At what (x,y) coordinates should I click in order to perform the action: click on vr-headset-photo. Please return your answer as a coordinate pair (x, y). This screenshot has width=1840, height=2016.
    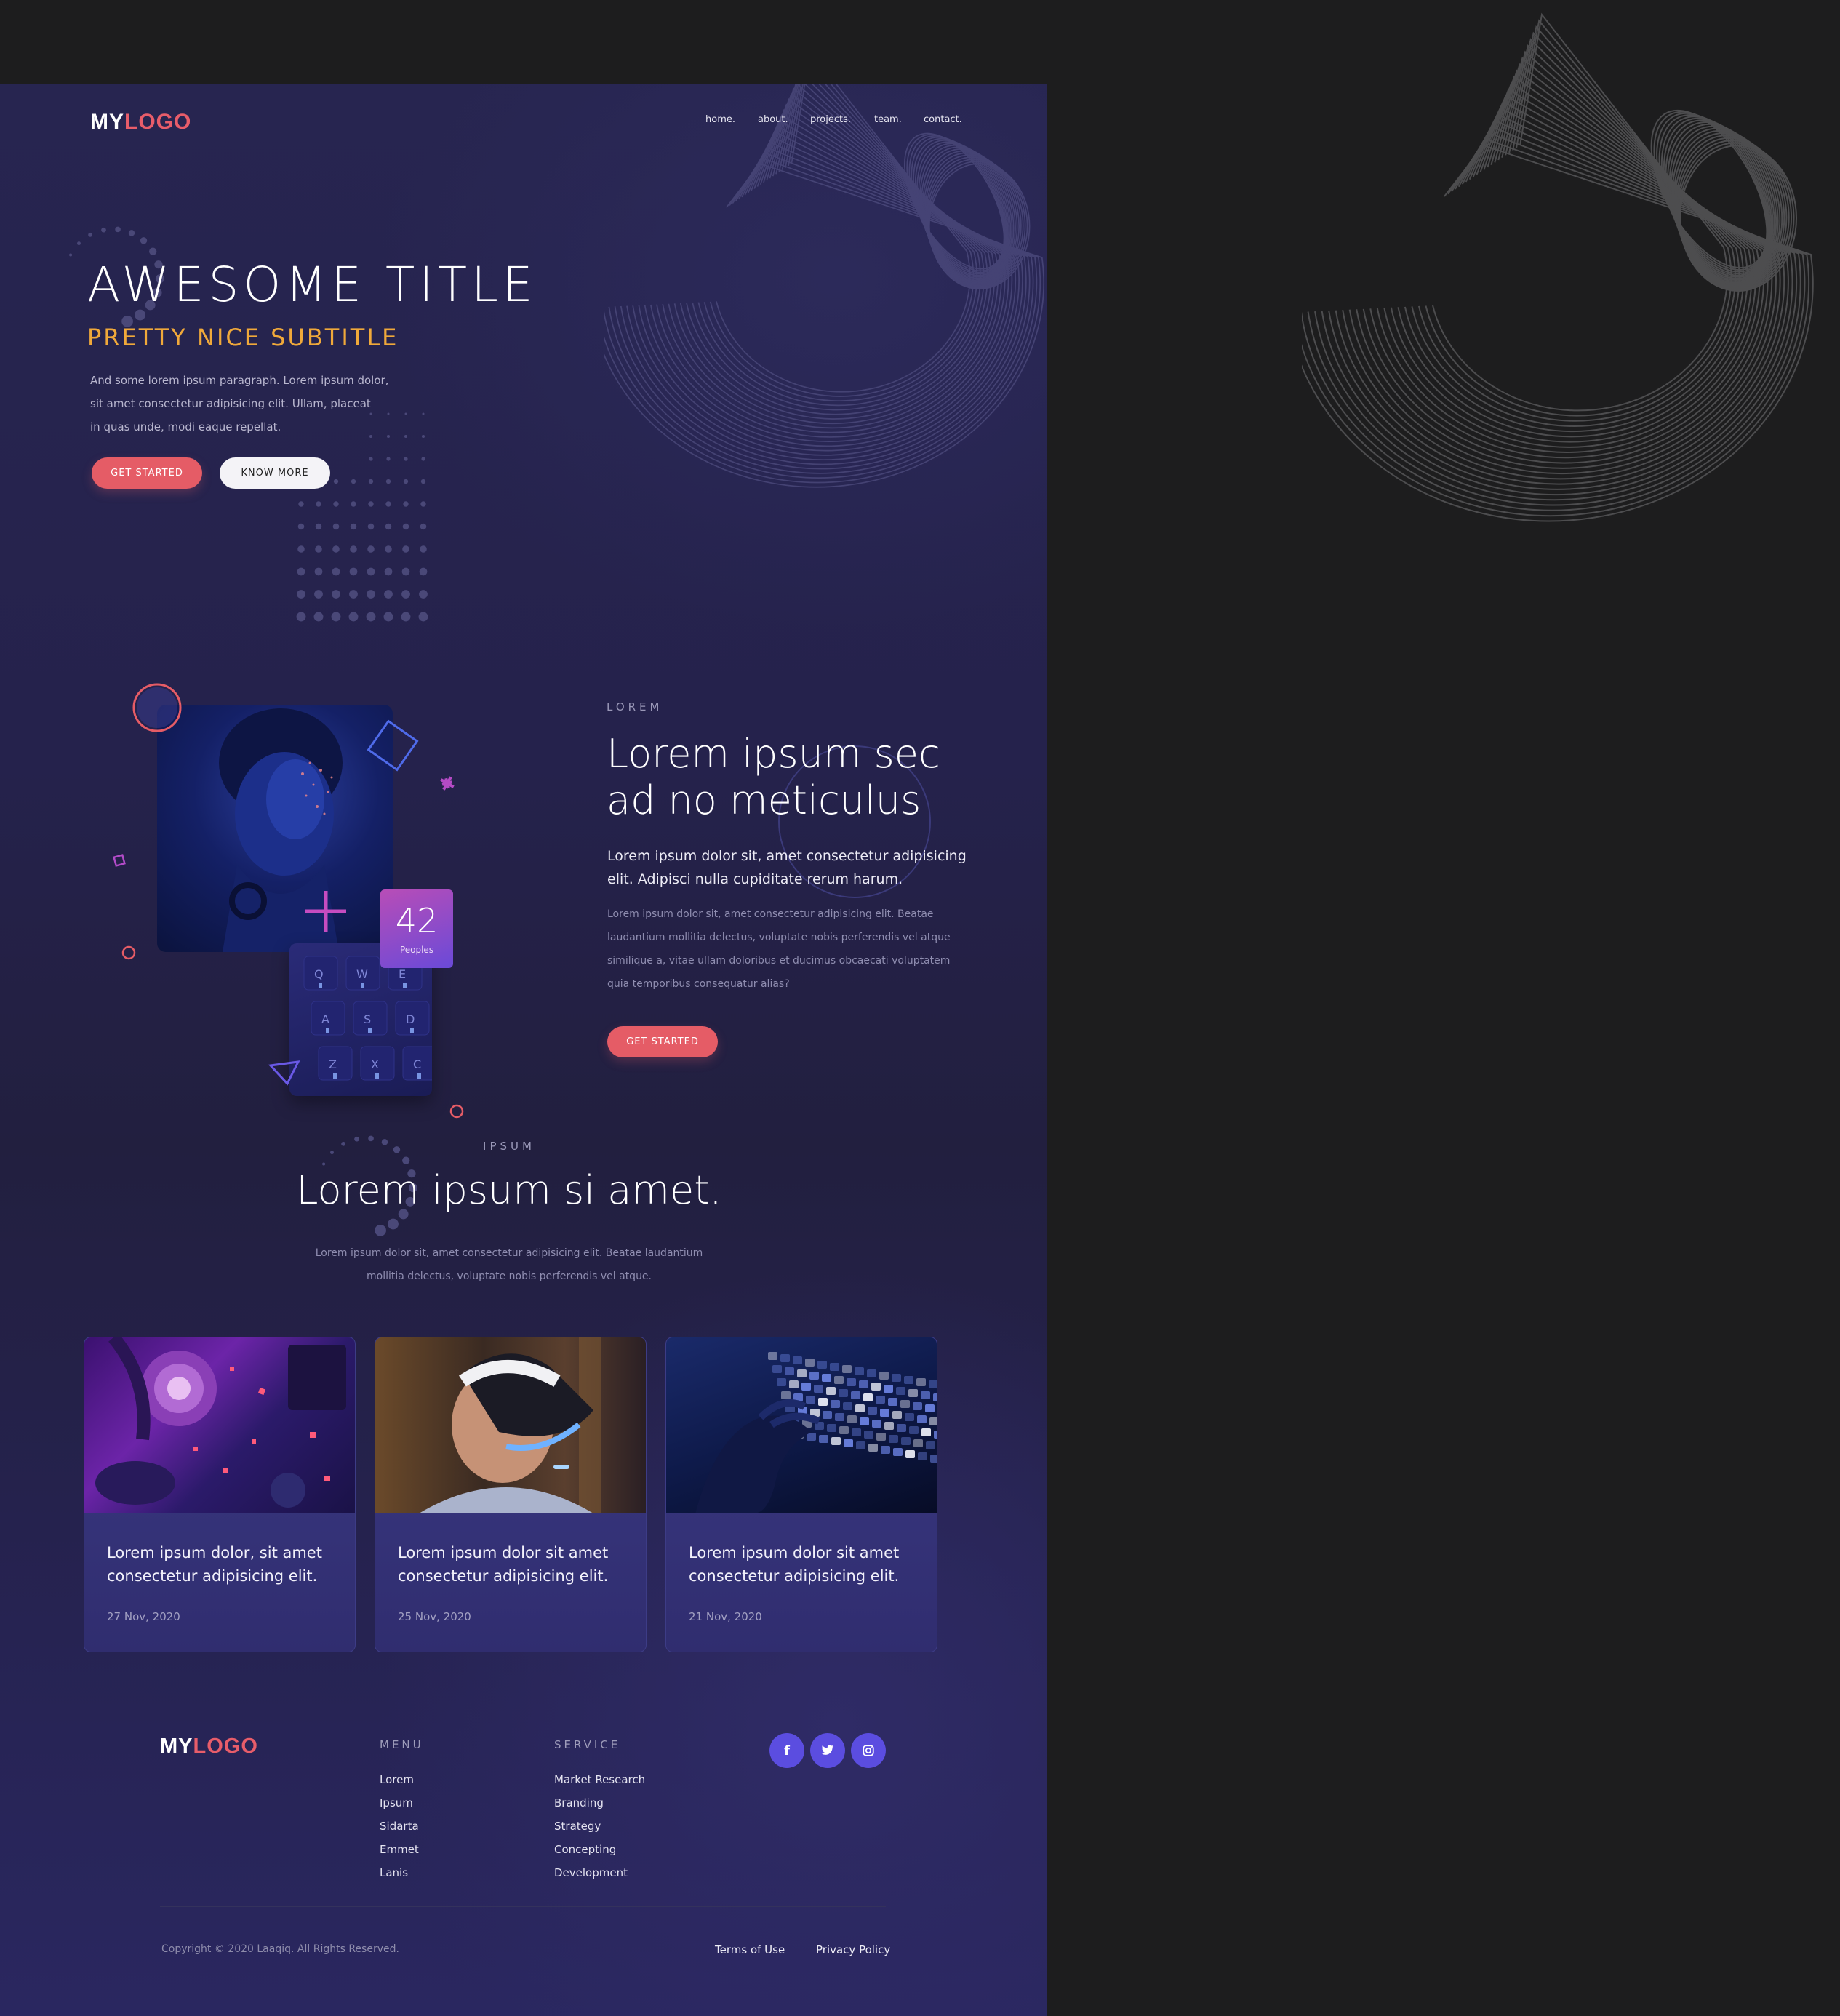
    Looking at the image, I should click on (510, 1425).